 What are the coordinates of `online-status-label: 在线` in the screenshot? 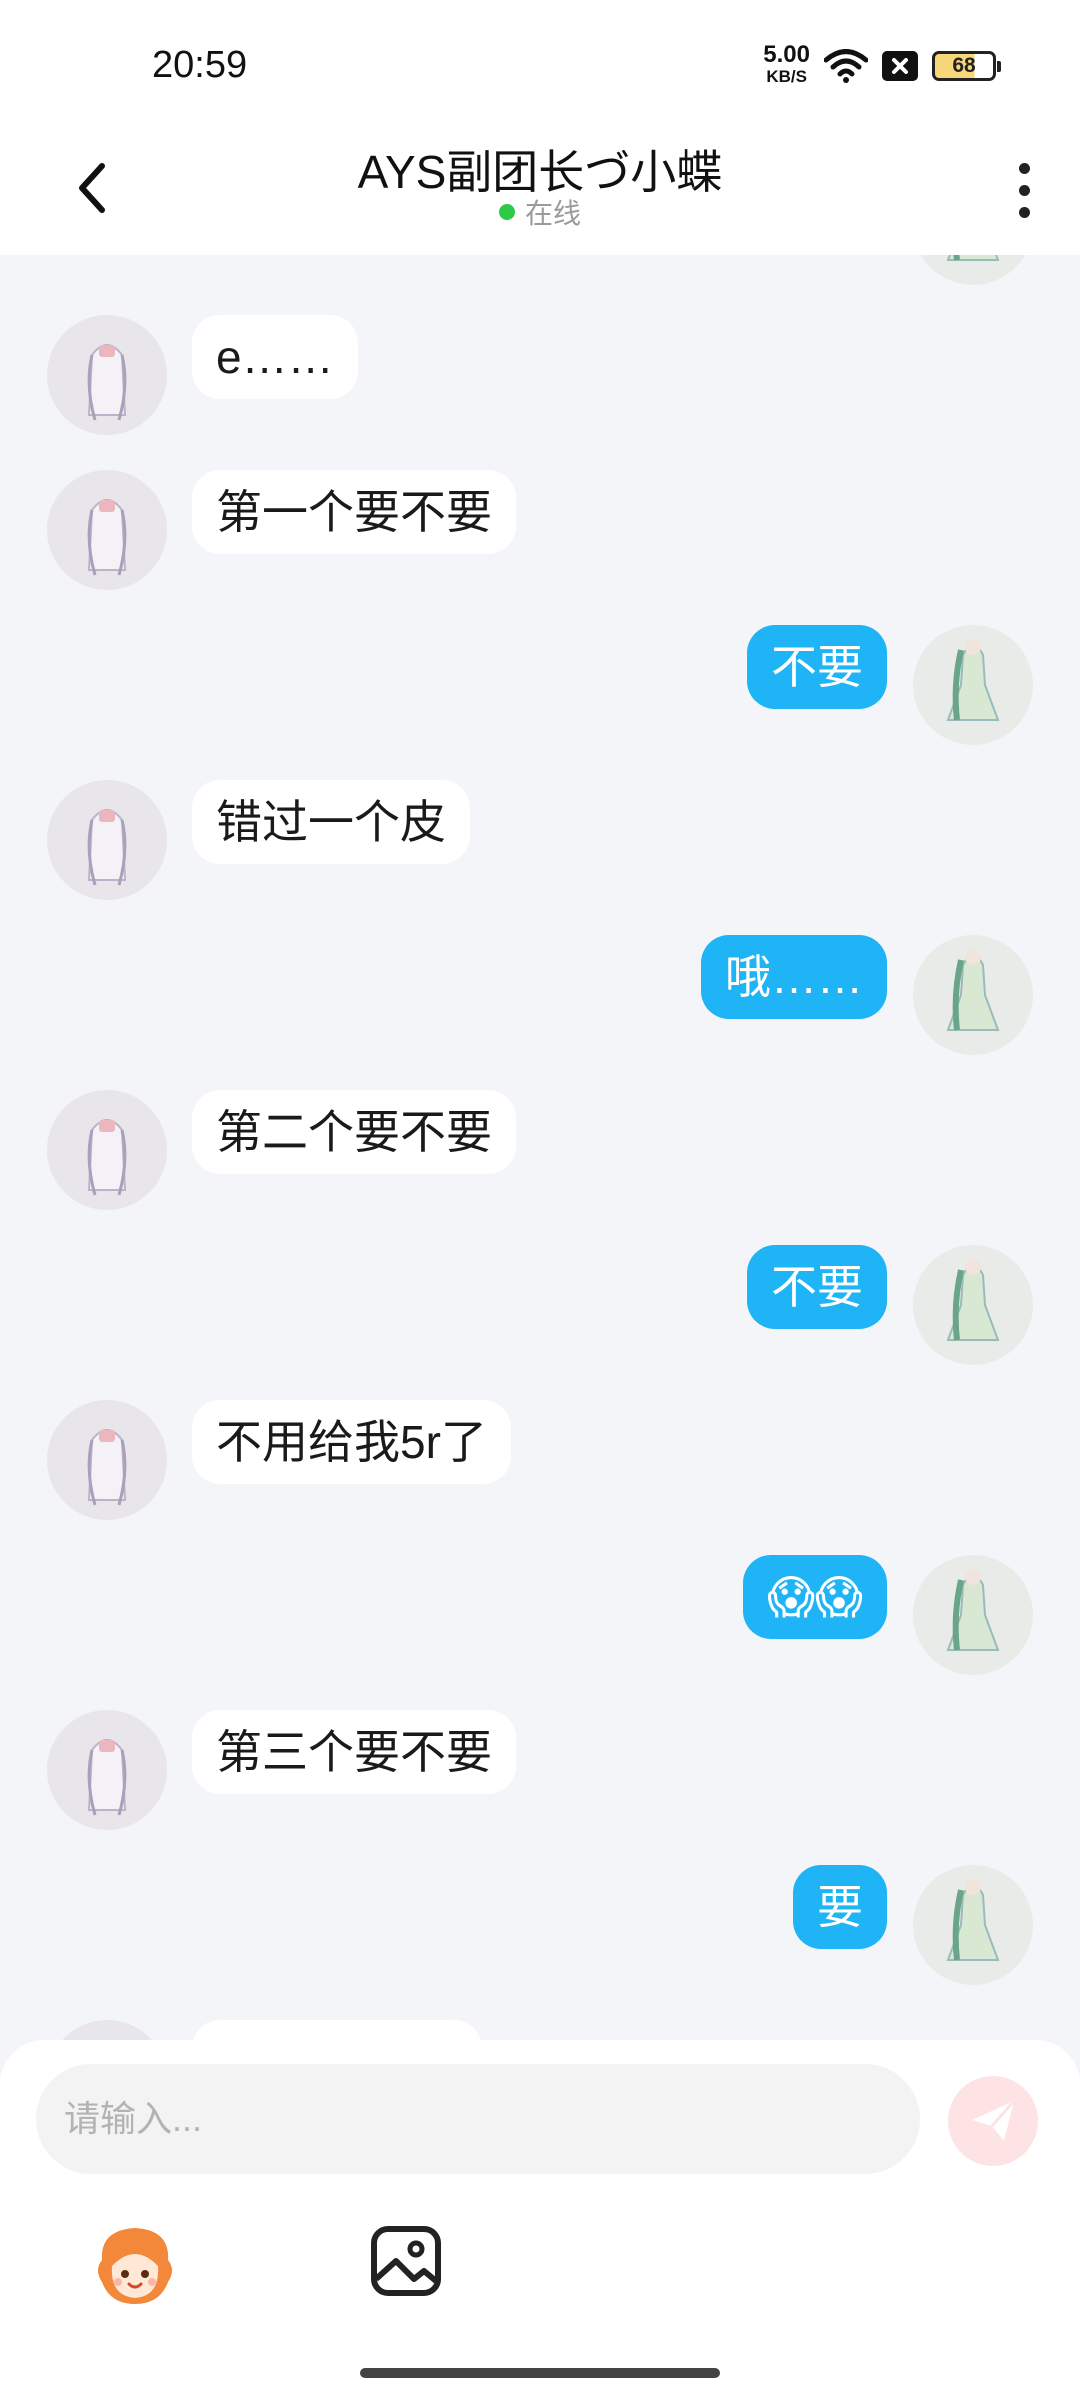 It's located at (552, 213).